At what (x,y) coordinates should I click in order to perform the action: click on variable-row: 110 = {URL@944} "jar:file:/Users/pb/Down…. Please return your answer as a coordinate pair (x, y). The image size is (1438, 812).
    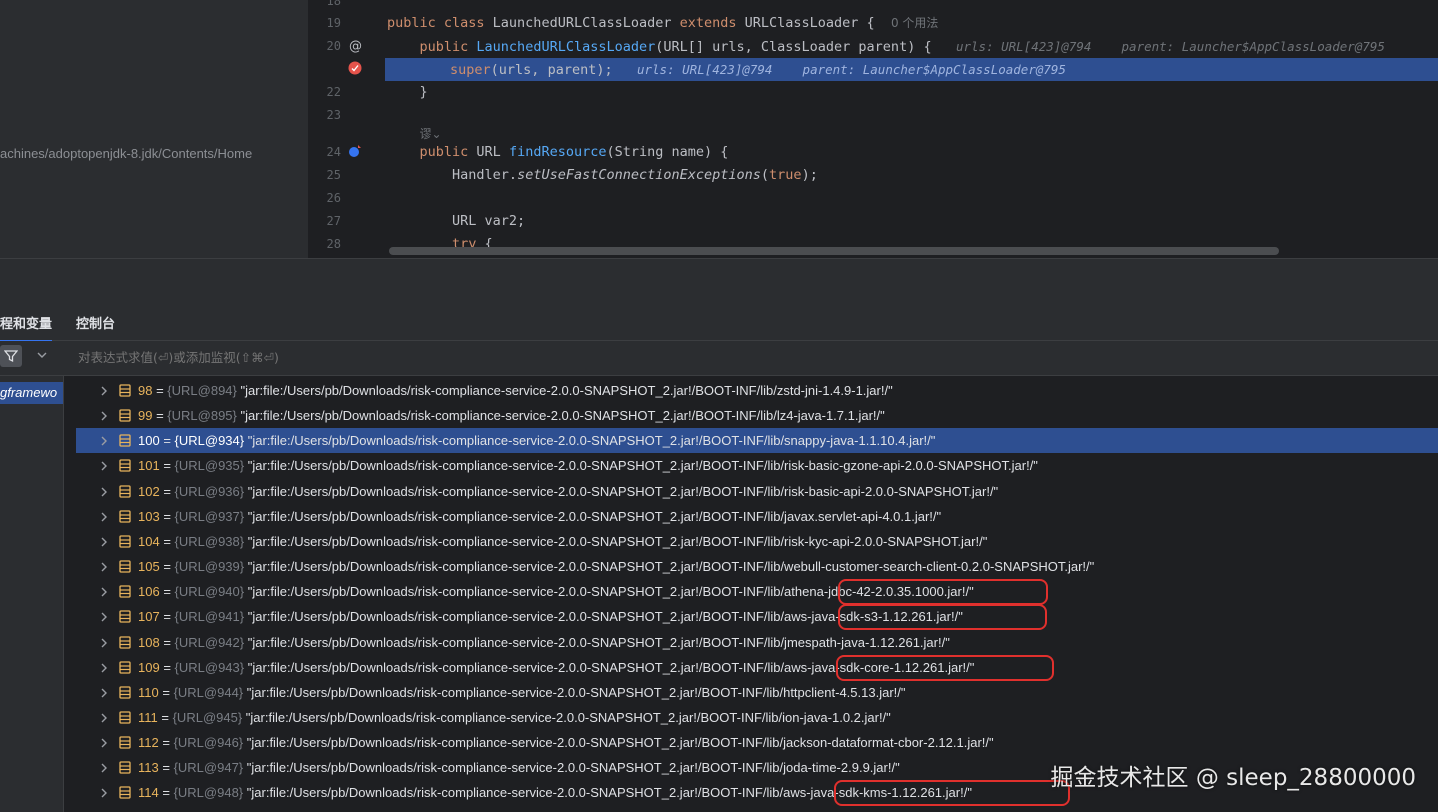
    Looking at the image, I should click on (757, 692).